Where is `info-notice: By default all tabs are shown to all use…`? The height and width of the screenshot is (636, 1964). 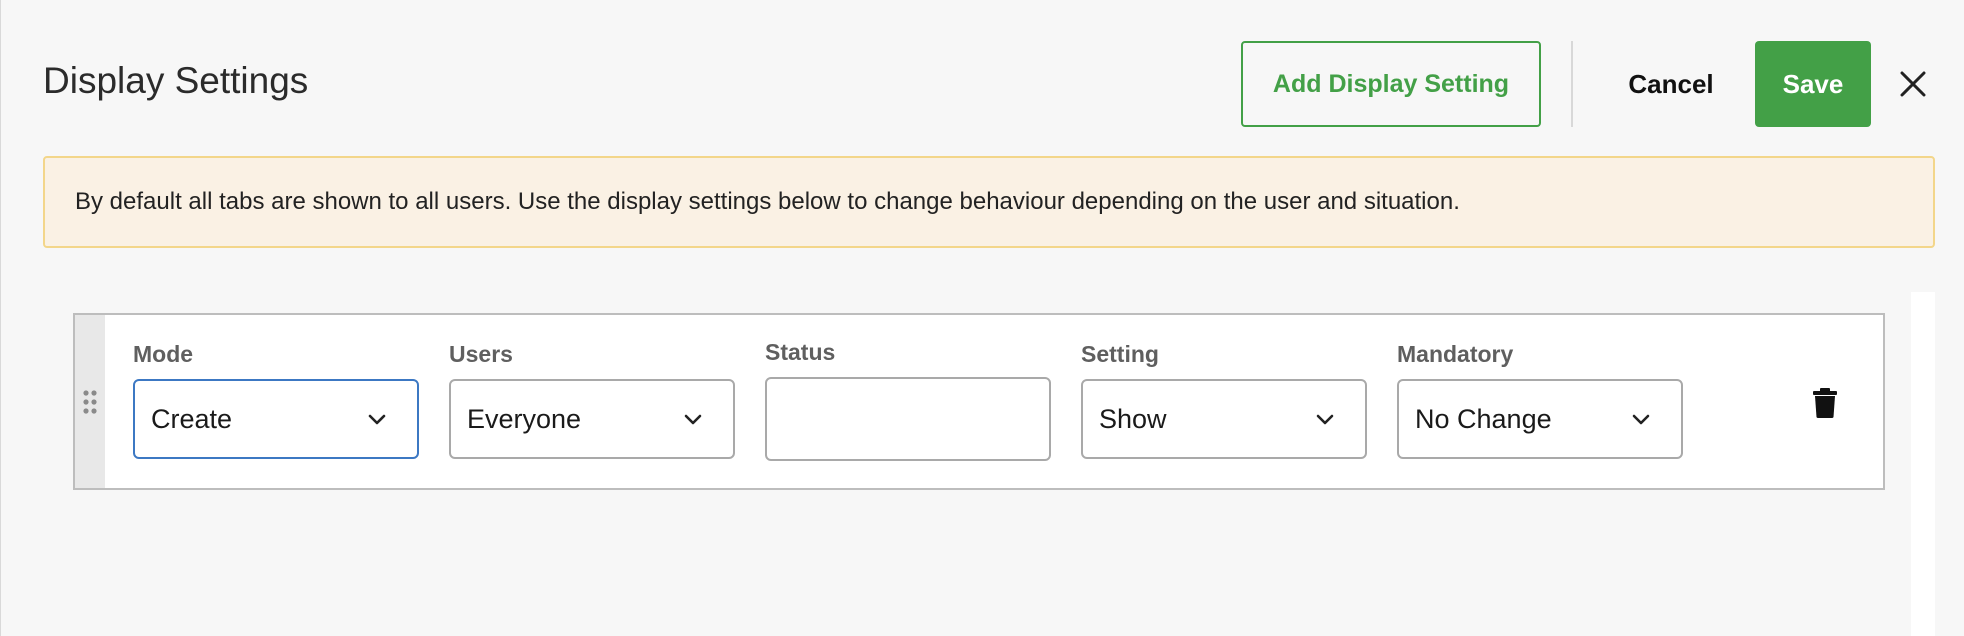 info-notice: By default all tabs are shown to all use… is located at coordinates (989, 202).